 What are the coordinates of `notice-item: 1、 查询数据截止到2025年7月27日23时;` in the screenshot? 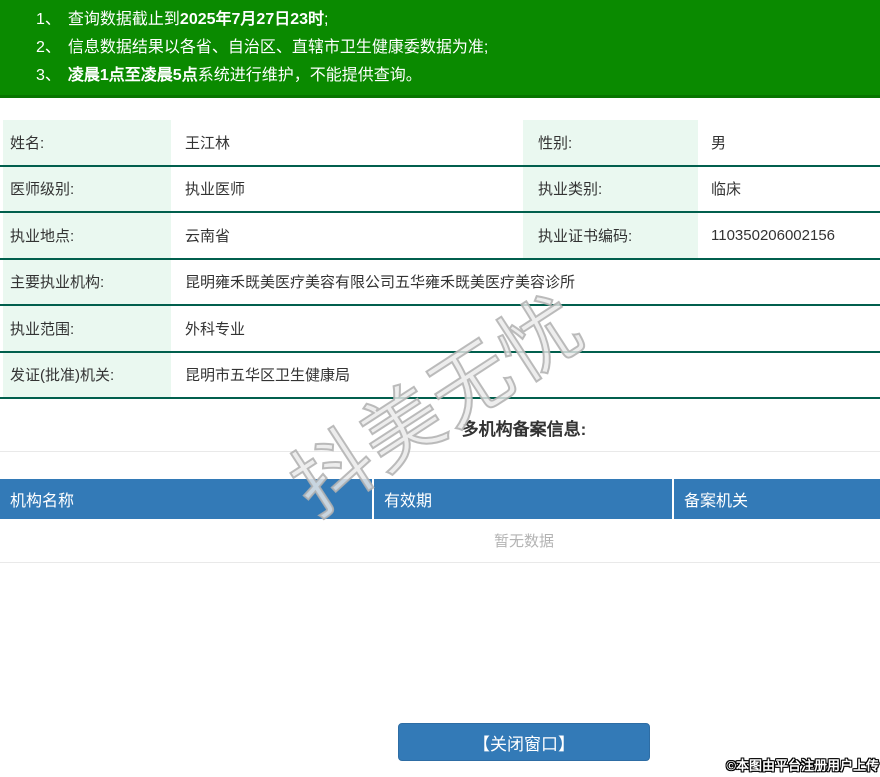 It's located at (458, 20).